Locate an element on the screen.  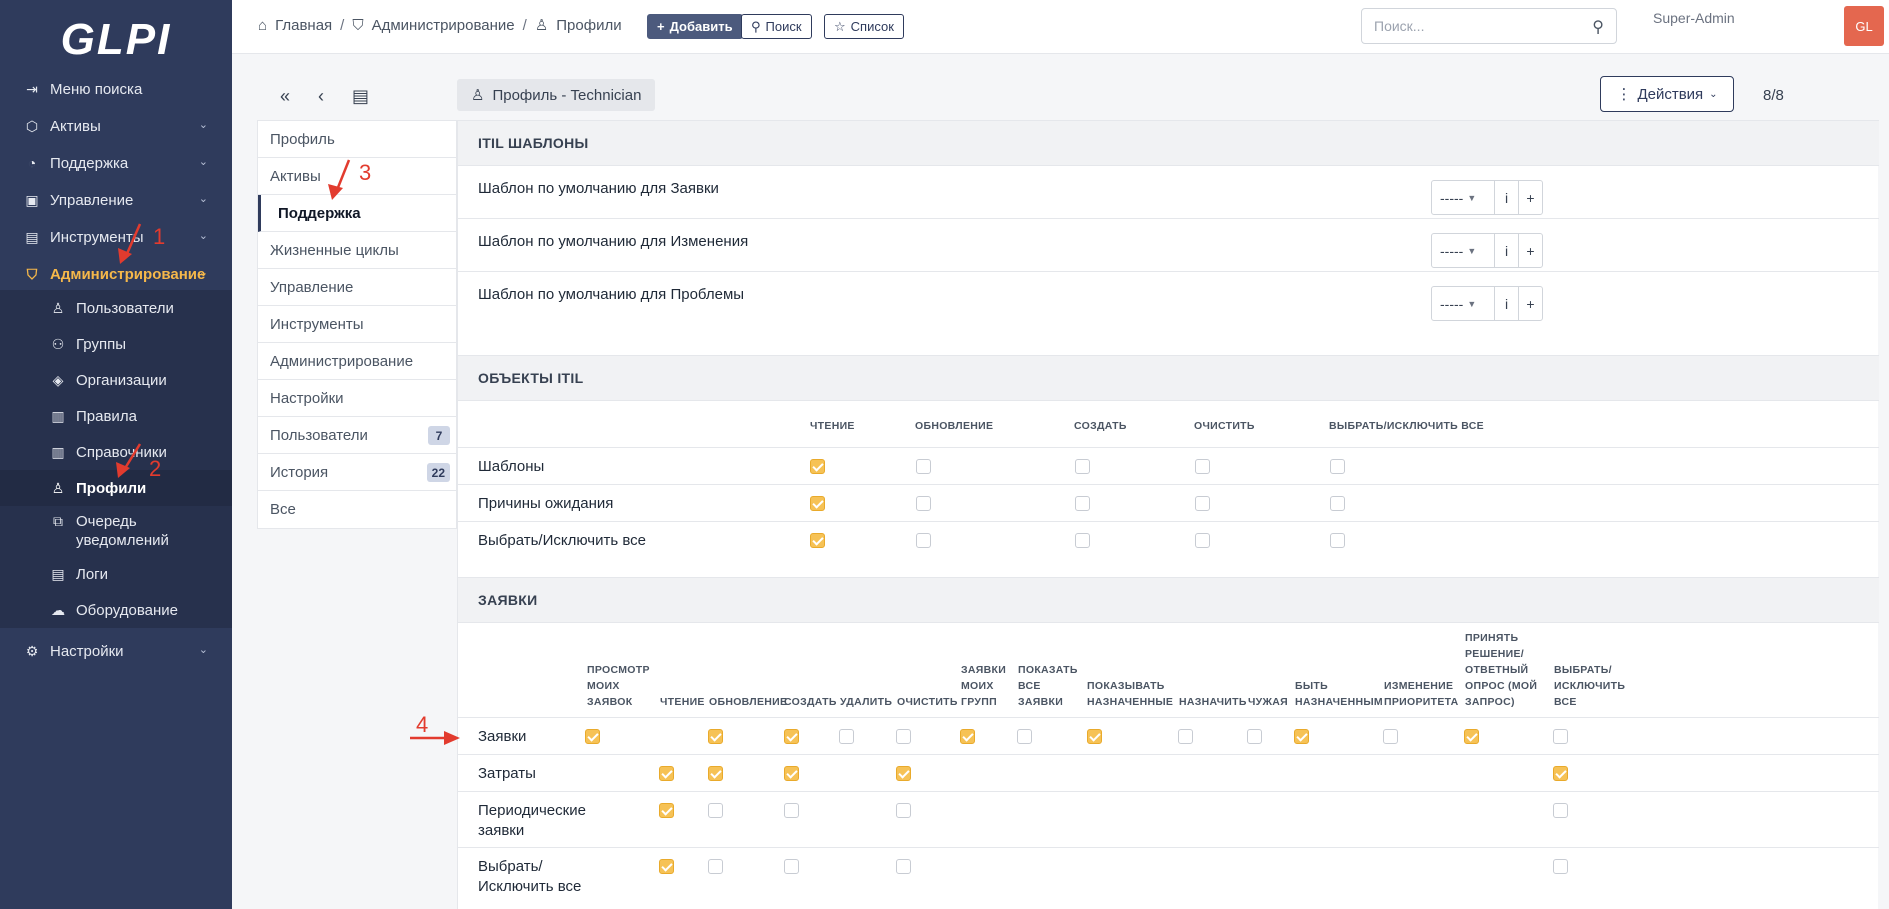
sidebar-subitem-logs: ▤ Логи is located at coordinates (116, 574).